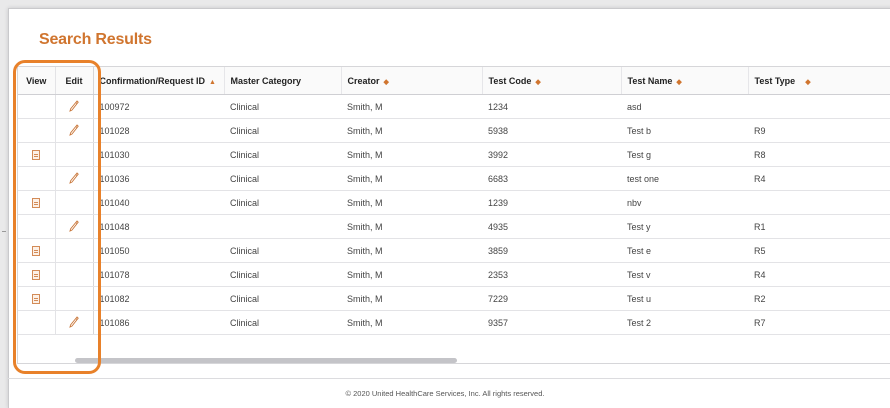 The width and height of the screenshot is (890, 408). I want to click on test-type-cell: R5, so click(819, 250).